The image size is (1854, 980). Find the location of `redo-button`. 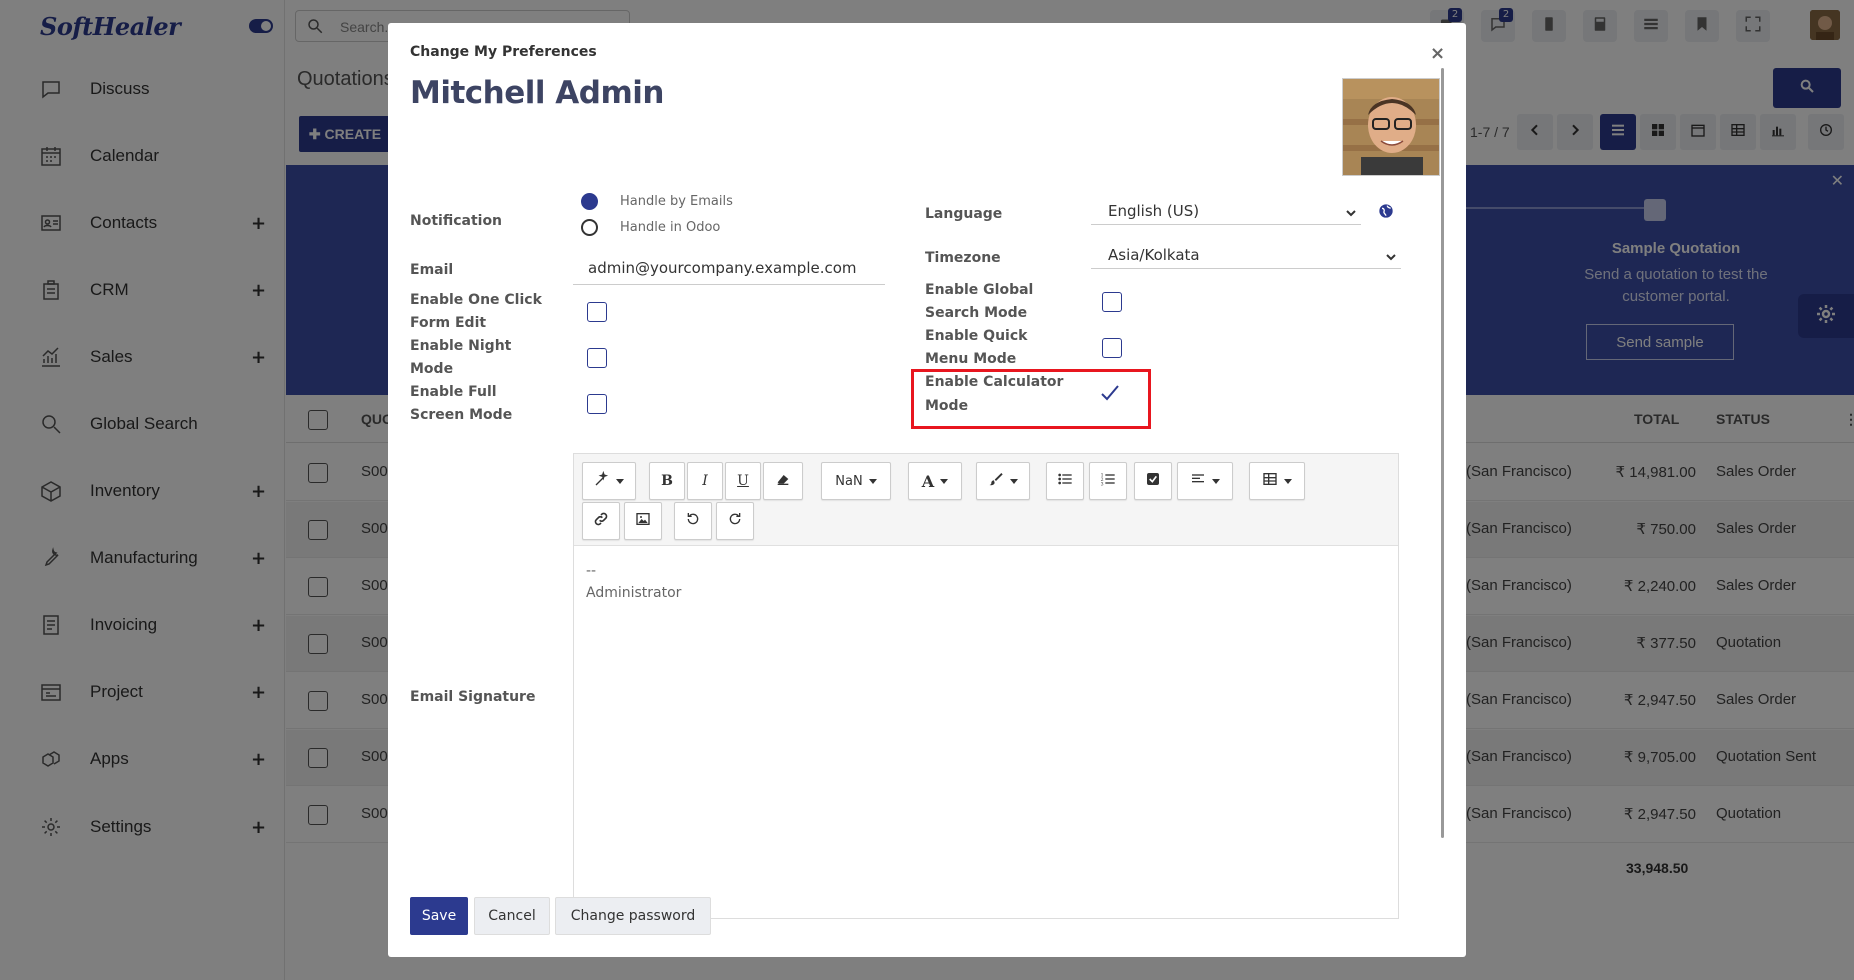

redo-button is located at coordinates (735, 521).